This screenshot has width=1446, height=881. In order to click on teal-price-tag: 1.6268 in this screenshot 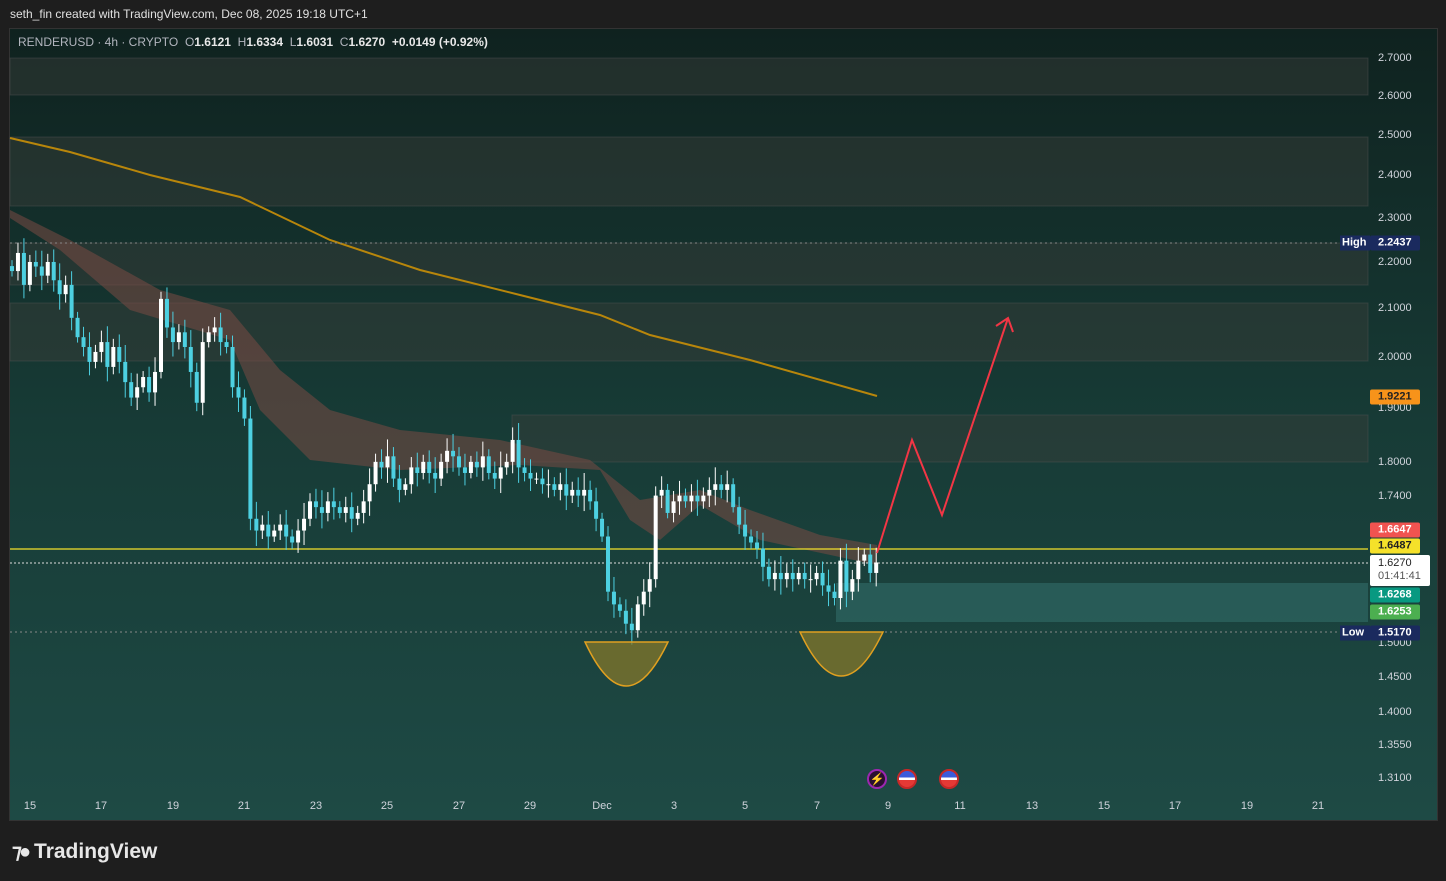, I will do `click(1395, 595)`.